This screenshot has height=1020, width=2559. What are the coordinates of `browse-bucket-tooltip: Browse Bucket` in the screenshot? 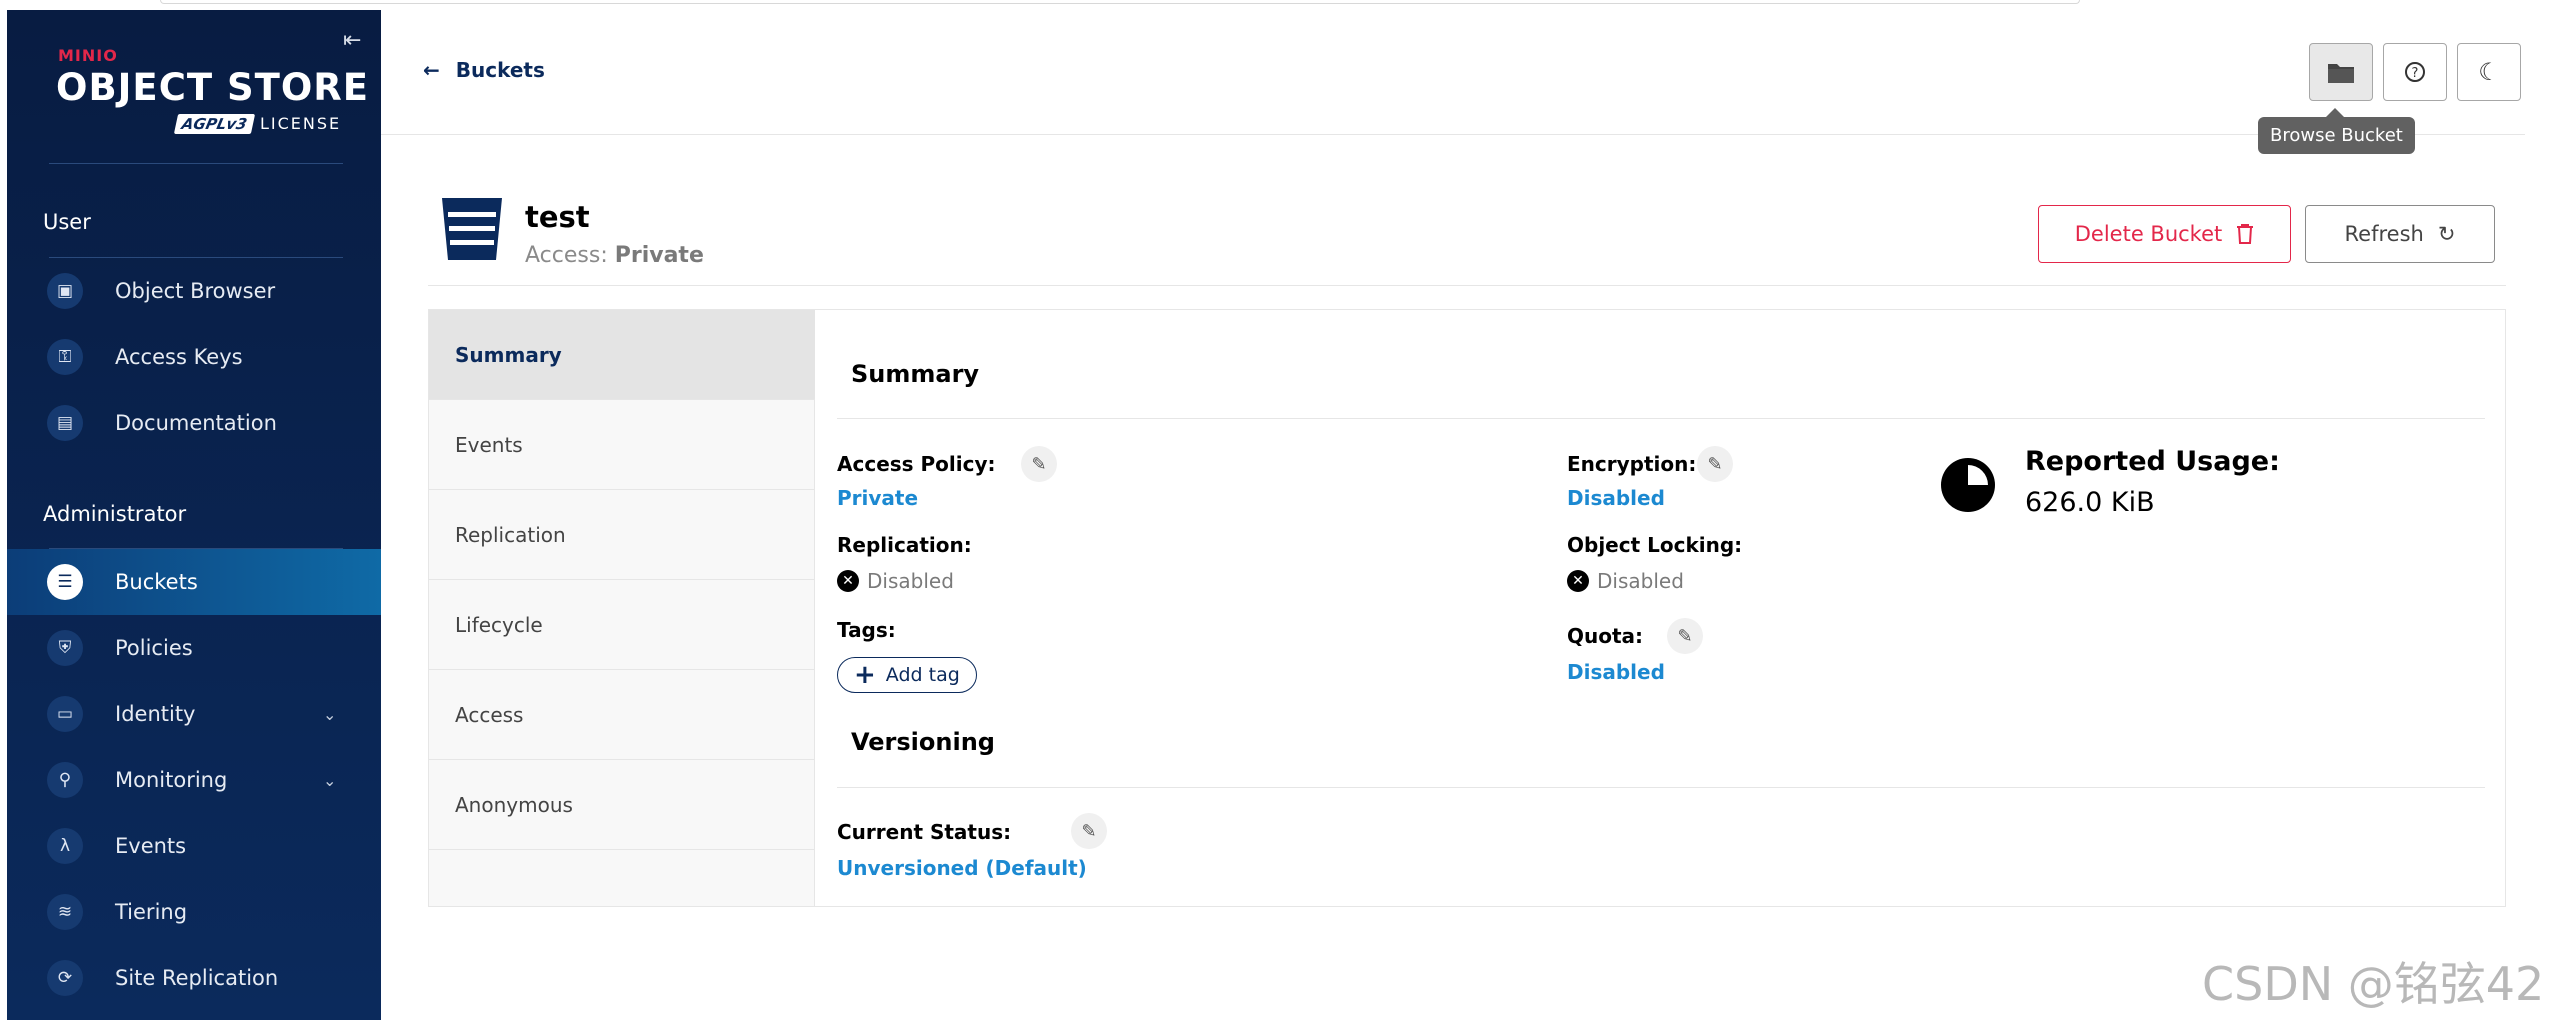 It's located at (2336, 131).